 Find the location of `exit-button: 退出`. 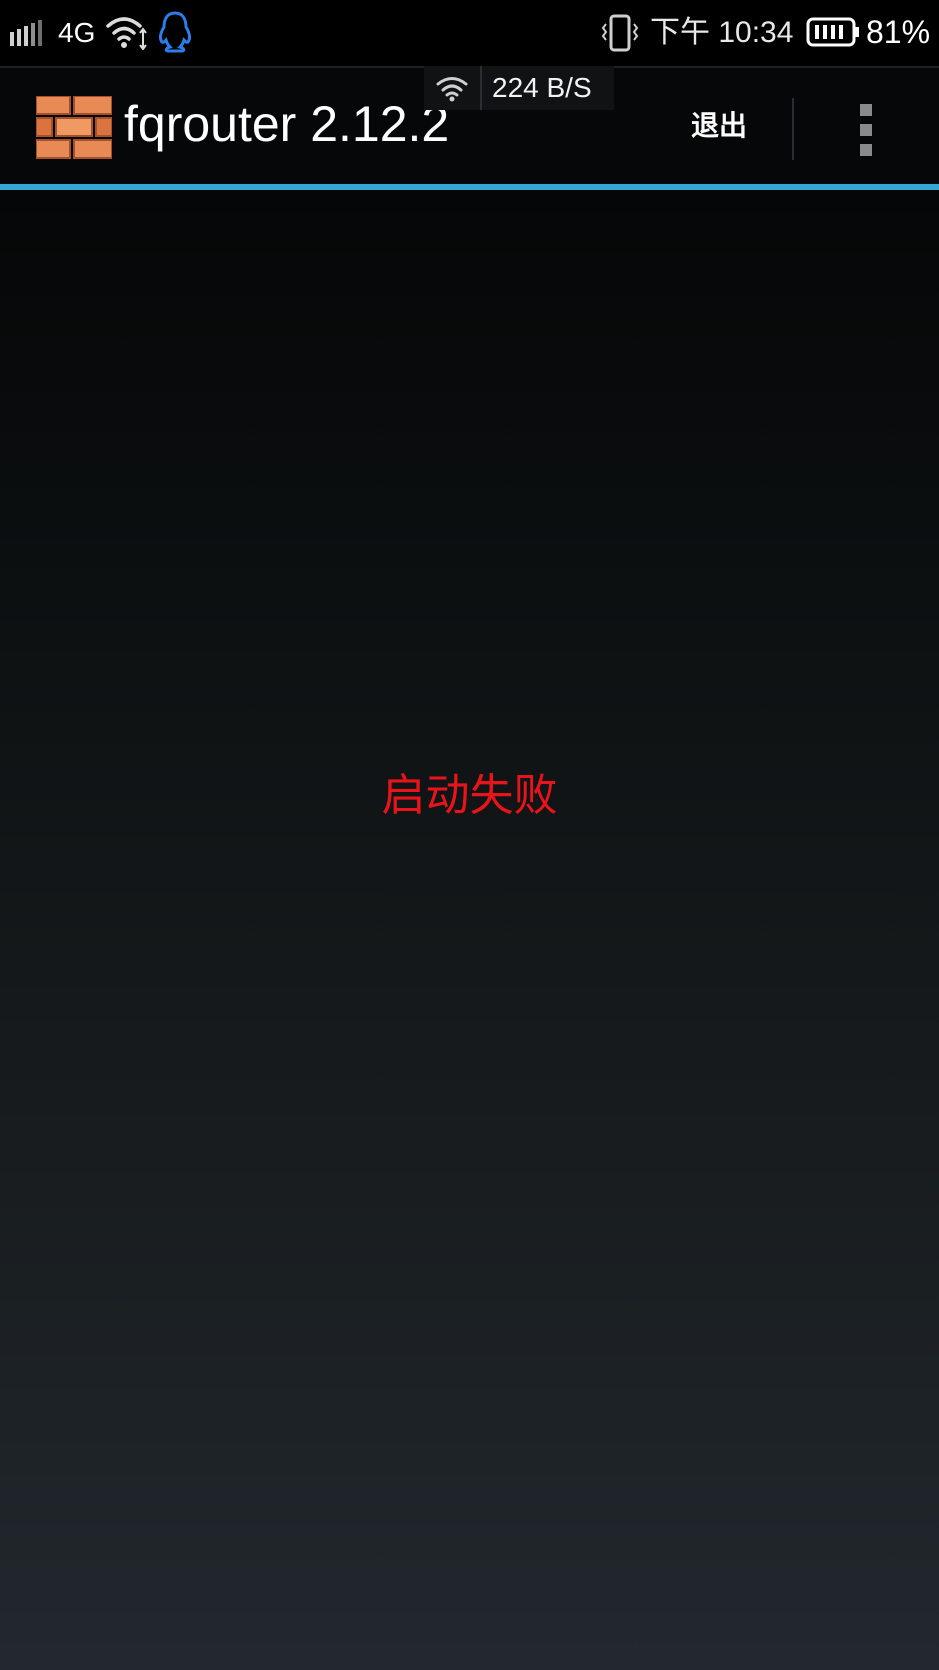

exit-button: 退出 is located at coordinates (719, 126).